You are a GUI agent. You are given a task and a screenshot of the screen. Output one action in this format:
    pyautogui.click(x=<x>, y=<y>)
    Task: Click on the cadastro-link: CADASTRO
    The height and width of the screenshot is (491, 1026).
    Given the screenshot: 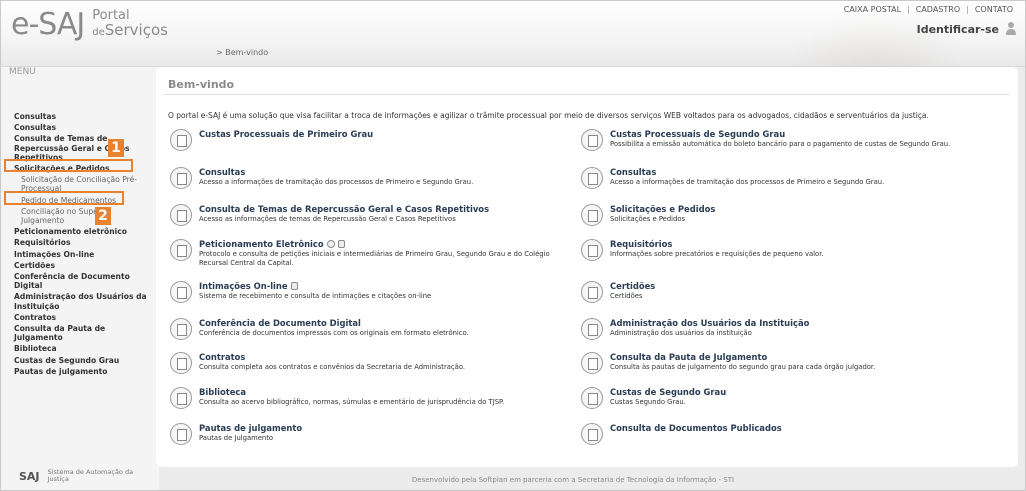 What is the action you would take?
    pyautogui.click(x=938, y=9)
    